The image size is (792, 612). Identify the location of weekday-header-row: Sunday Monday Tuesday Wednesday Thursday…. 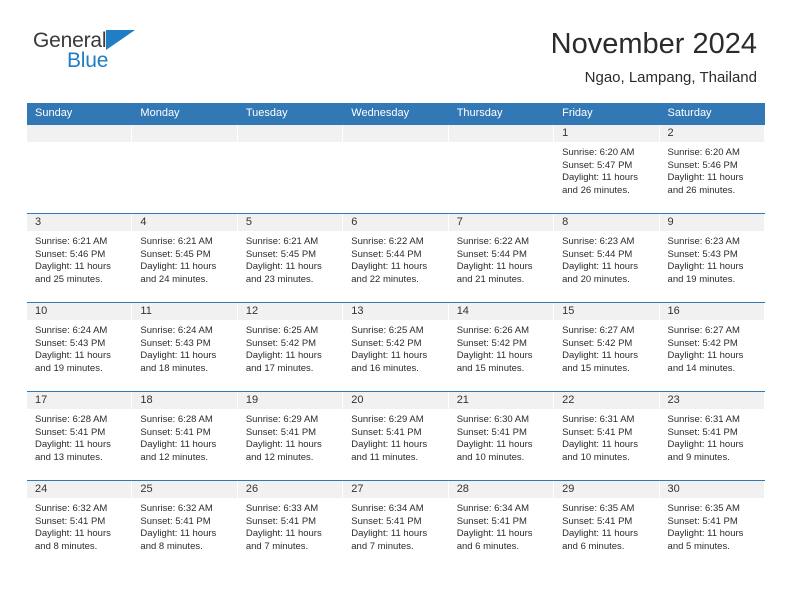
(396, 113).